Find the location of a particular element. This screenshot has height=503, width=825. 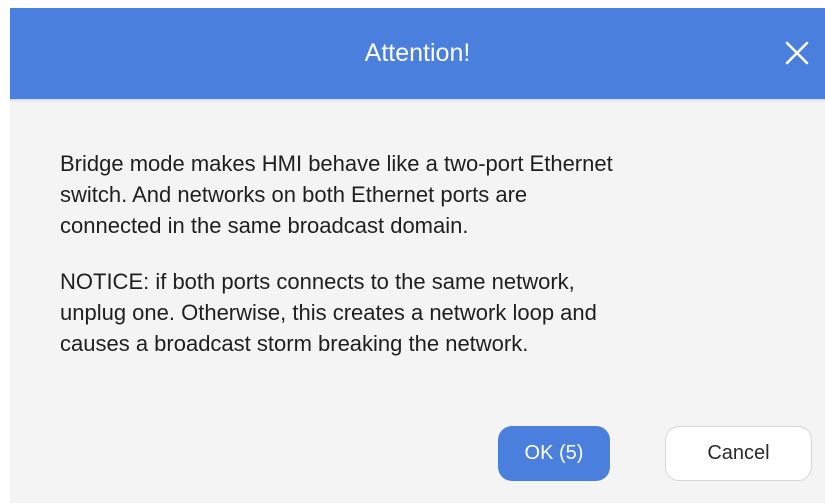

close-icon is located at coordinates (797, 53).